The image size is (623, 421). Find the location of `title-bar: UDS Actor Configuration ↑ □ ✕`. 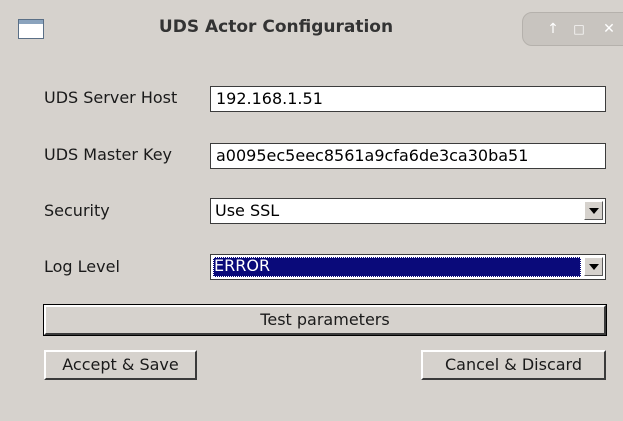

title-bar: UDS Actor Configuration ↑ □ ✕ is located at coordinates (311, 28).